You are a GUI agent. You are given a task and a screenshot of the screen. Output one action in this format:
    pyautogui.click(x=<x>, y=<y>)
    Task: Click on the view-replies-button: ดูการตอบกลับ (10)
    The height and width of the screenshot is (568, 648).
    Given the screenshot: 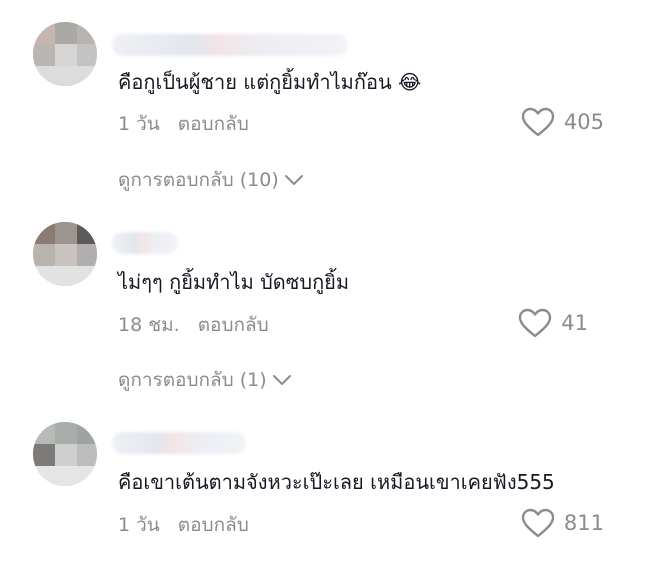 What is the action you would take?
    pyautogui.click(x=211, y=180)
    